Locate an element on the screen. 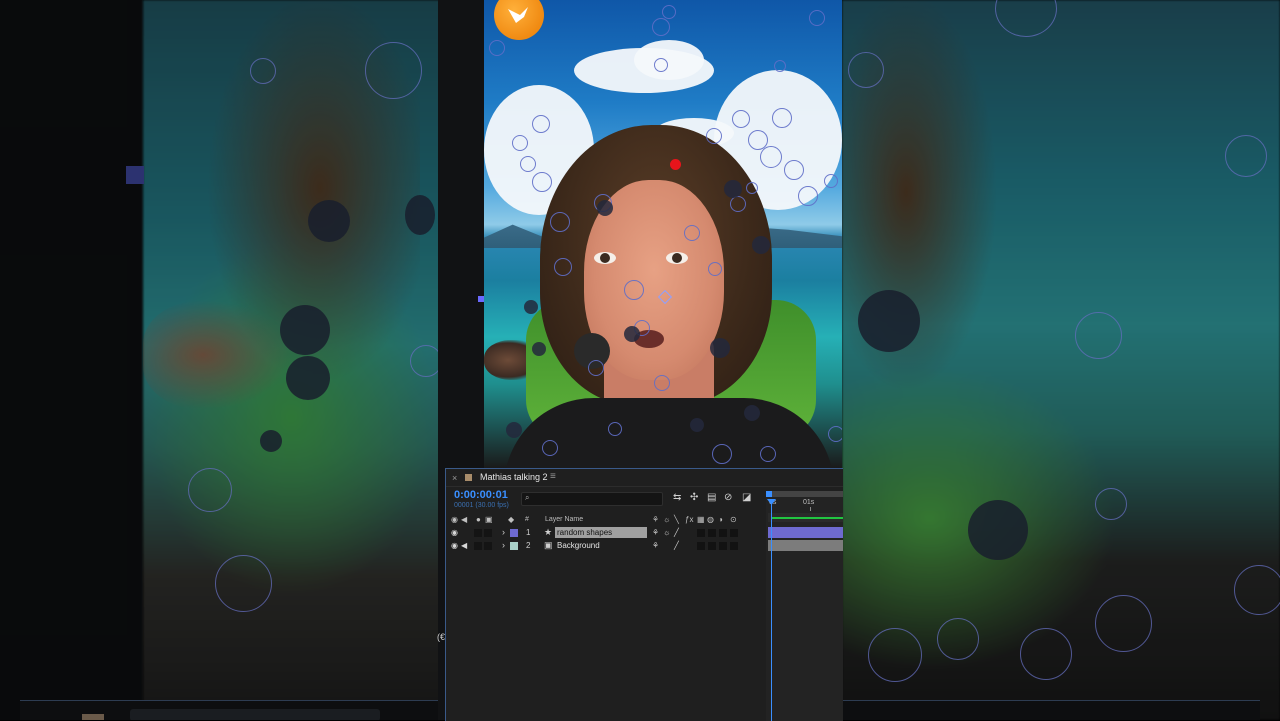 The height and width of the screenshot is (721, 1280). backdrop-ghost-text is located at coordinates (255, 714).